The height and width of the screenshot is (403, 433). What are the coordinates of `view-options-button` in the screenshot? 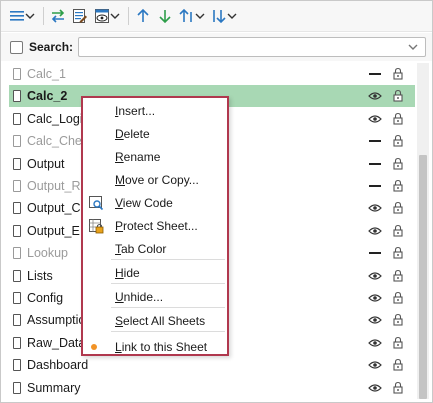 It's located at (22, 16).